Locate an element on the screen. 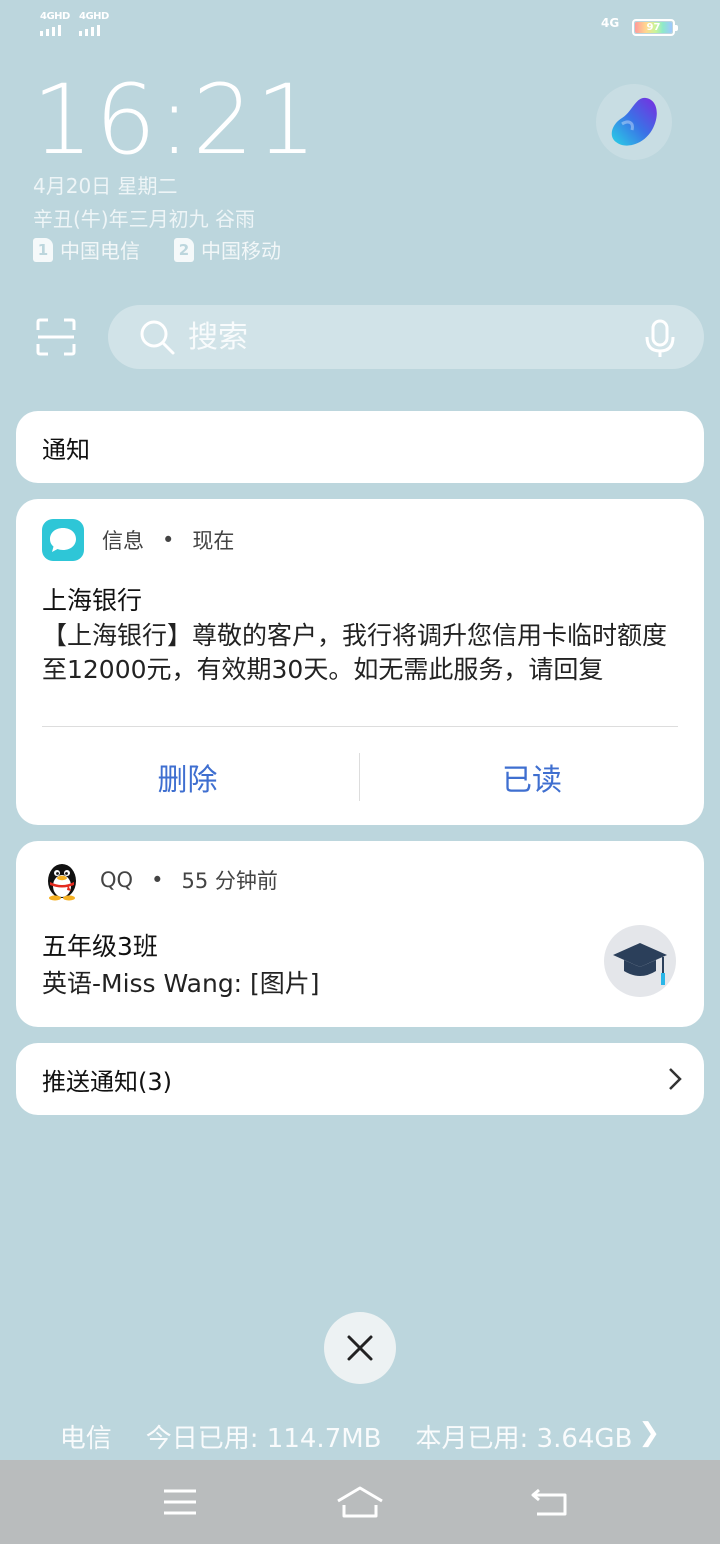 This screenshot has width=720, height=1544. status-bar: 4GHD 4GHD 4G 97 is located at coordinates (360, 28).